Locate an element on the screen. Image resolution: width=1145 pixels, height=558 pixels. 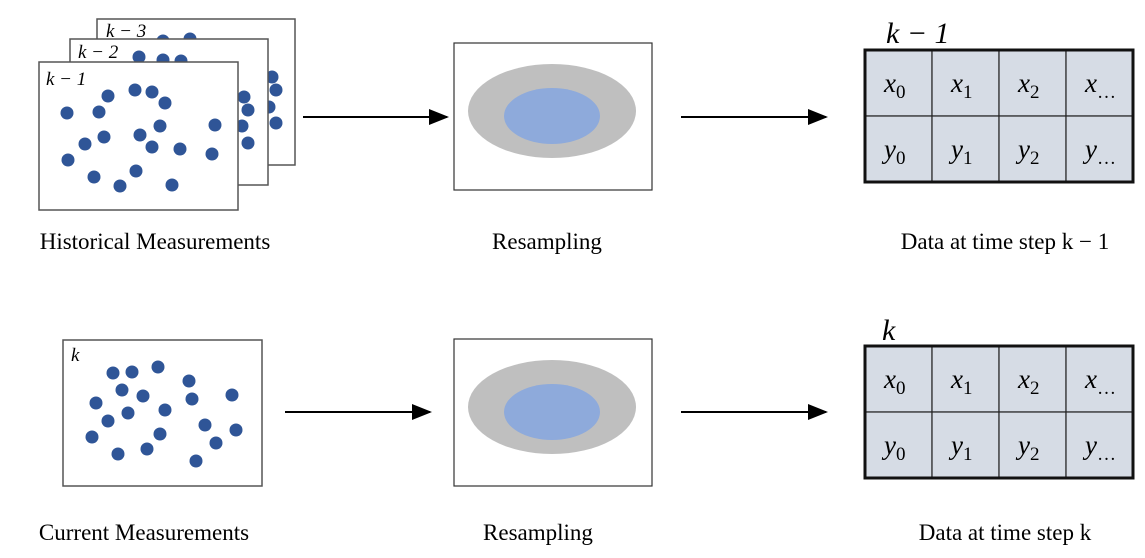
caption-current: Current Measurements is located at coordinates (144, 532).